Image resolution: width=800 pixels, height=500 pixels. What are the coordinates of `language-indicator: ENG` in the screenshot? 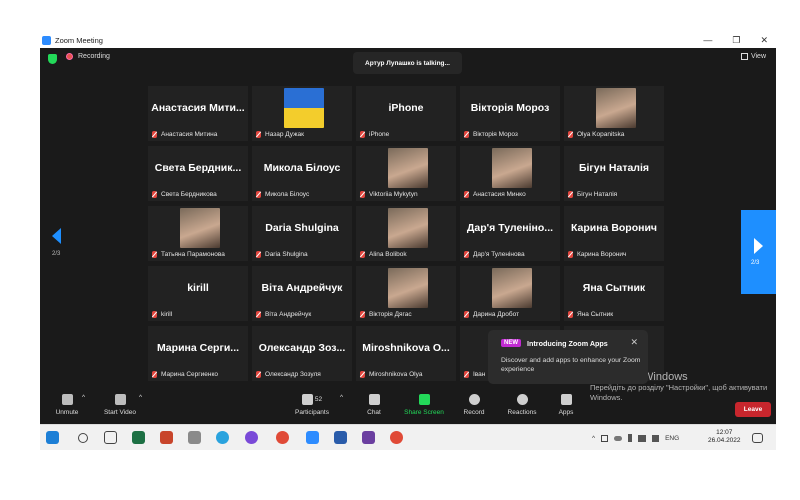 It's located at (672, 438).